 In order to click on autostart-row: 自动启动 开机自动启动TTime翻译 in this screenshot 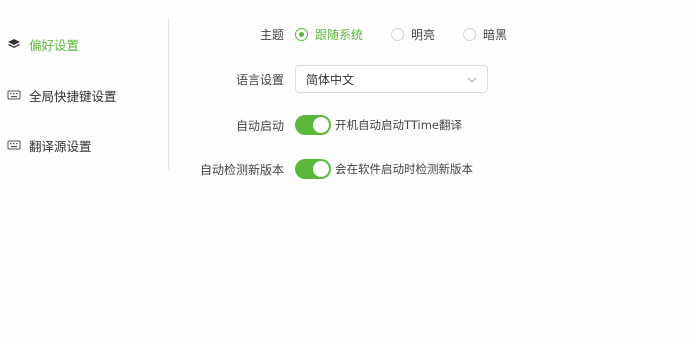, I will do `click(347, 125)`.